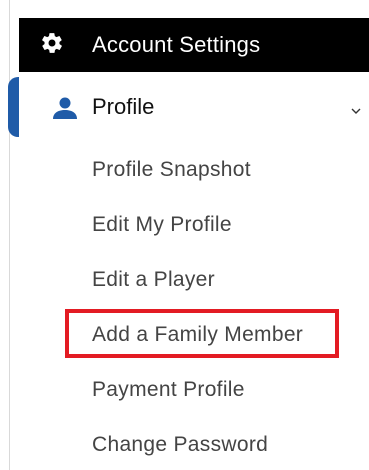  Describe the element at coordinates (171, 170) in the screenshot. I see `submenu-item-profile-snapshot: Profile Snapshot` at that location.